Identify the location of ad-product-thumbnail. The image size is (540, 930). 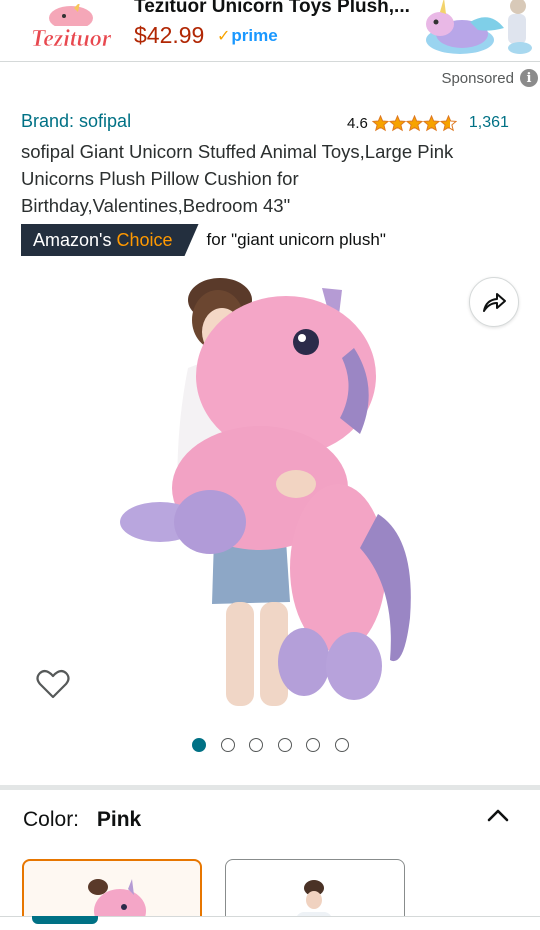
(476, 30).